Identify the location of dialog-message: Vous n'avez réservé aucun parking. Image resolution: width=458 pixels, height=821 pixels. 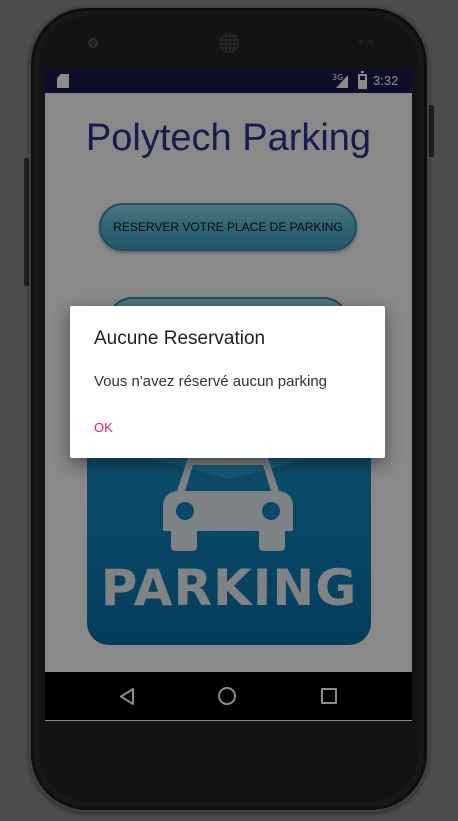
(211, 381).